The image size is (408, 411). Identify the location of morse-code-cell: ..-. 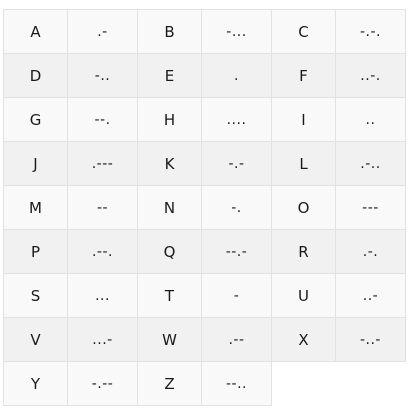
(370, 295).